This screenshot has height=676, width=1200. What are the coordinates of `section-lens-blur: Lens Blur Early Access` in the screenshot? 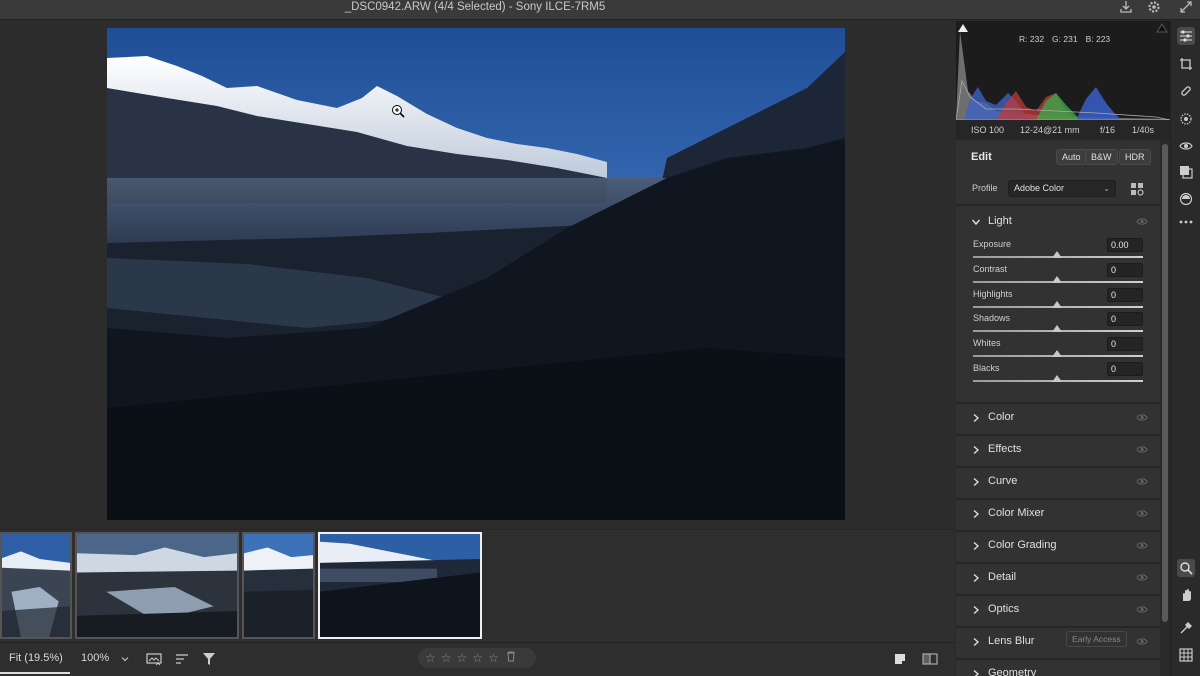 It's located at (1058, 641).